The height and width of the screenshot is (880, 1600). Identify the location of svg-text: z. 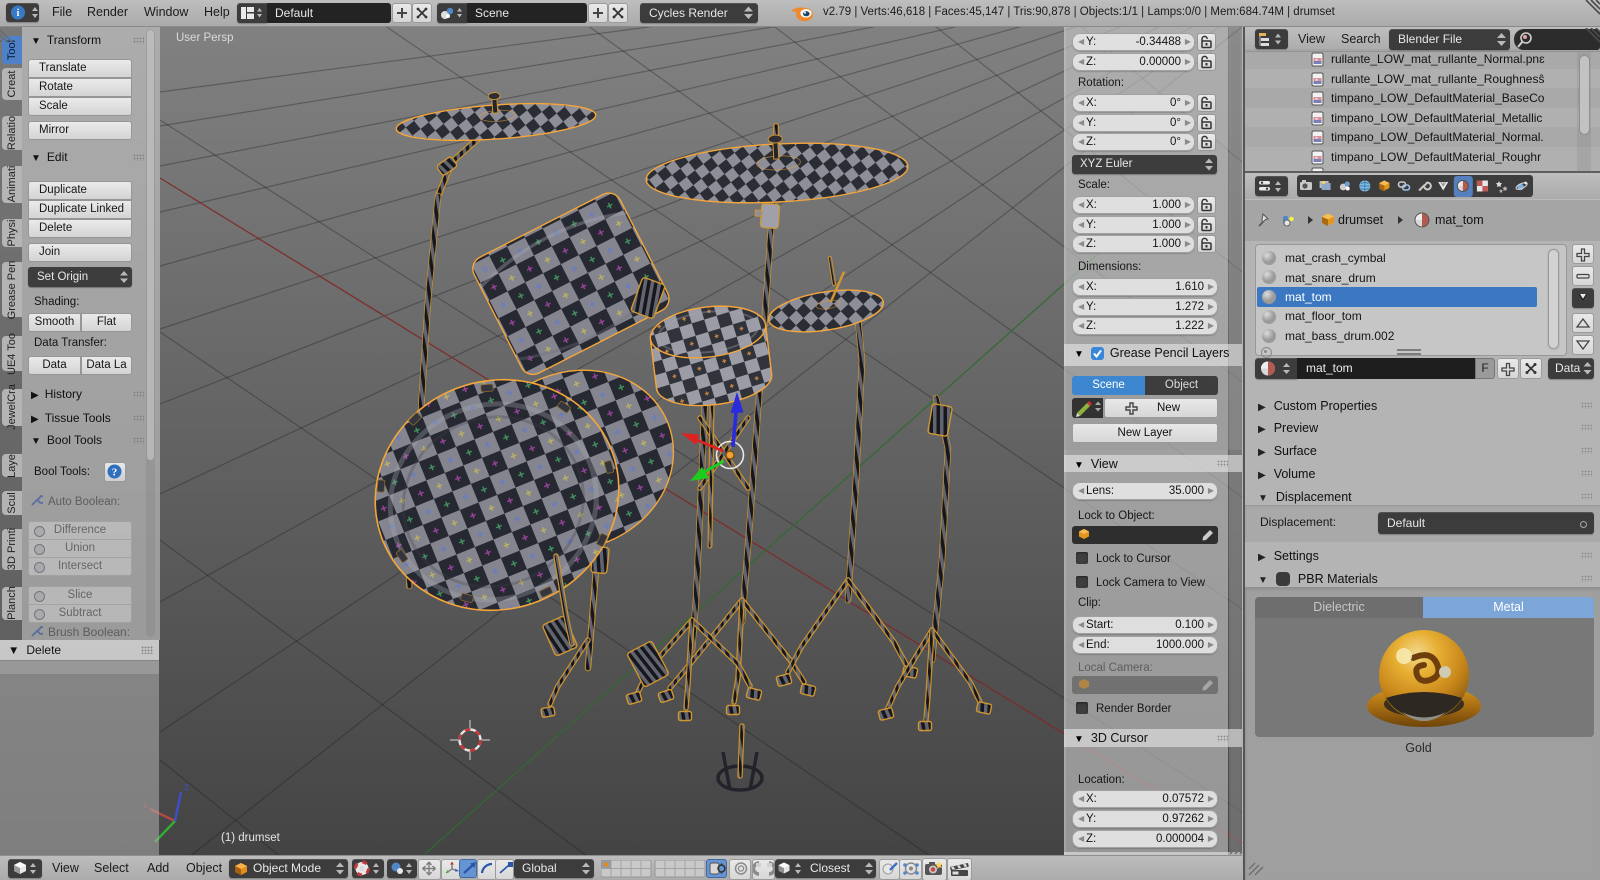
(186, 787).